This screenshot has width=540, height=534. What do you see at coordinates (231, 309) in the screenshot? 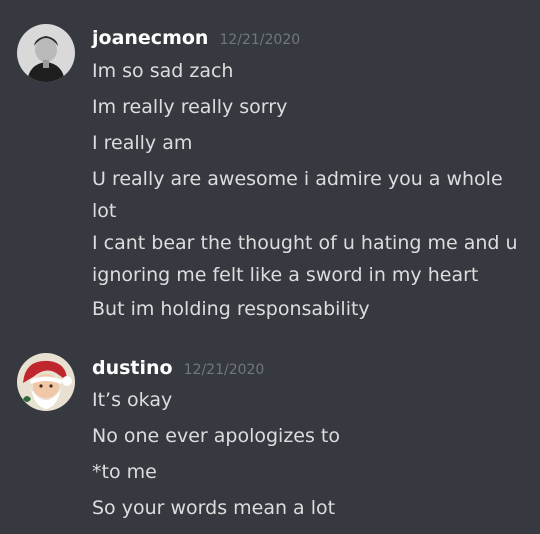
I see `message-text: But im holding responsability` at bounding box center [231, 309].